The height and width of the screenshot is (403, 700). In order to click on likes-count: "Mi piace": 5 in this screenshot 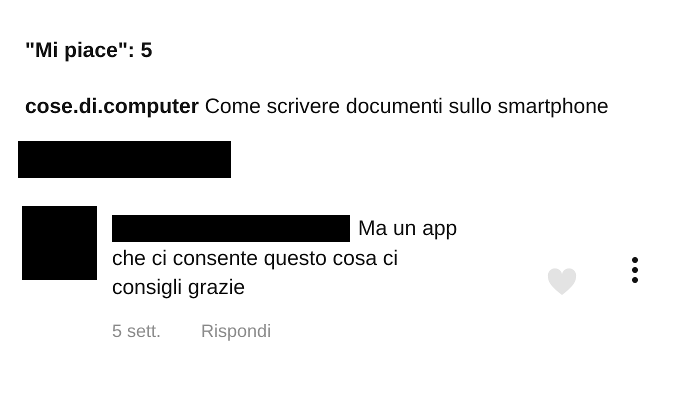, I will do `click(362, 51)`.